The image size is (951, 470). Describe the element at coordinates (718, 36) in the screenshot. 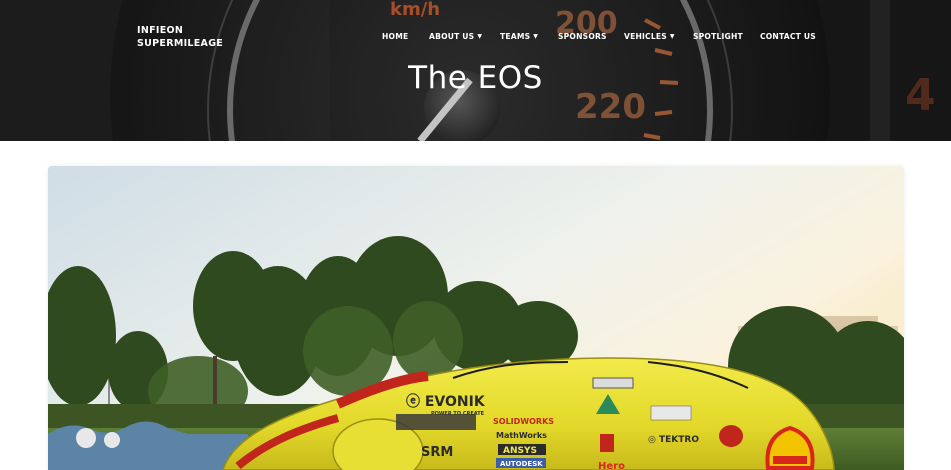

I see `nav-item-spotlight: SPOTLIGHT` at that location.